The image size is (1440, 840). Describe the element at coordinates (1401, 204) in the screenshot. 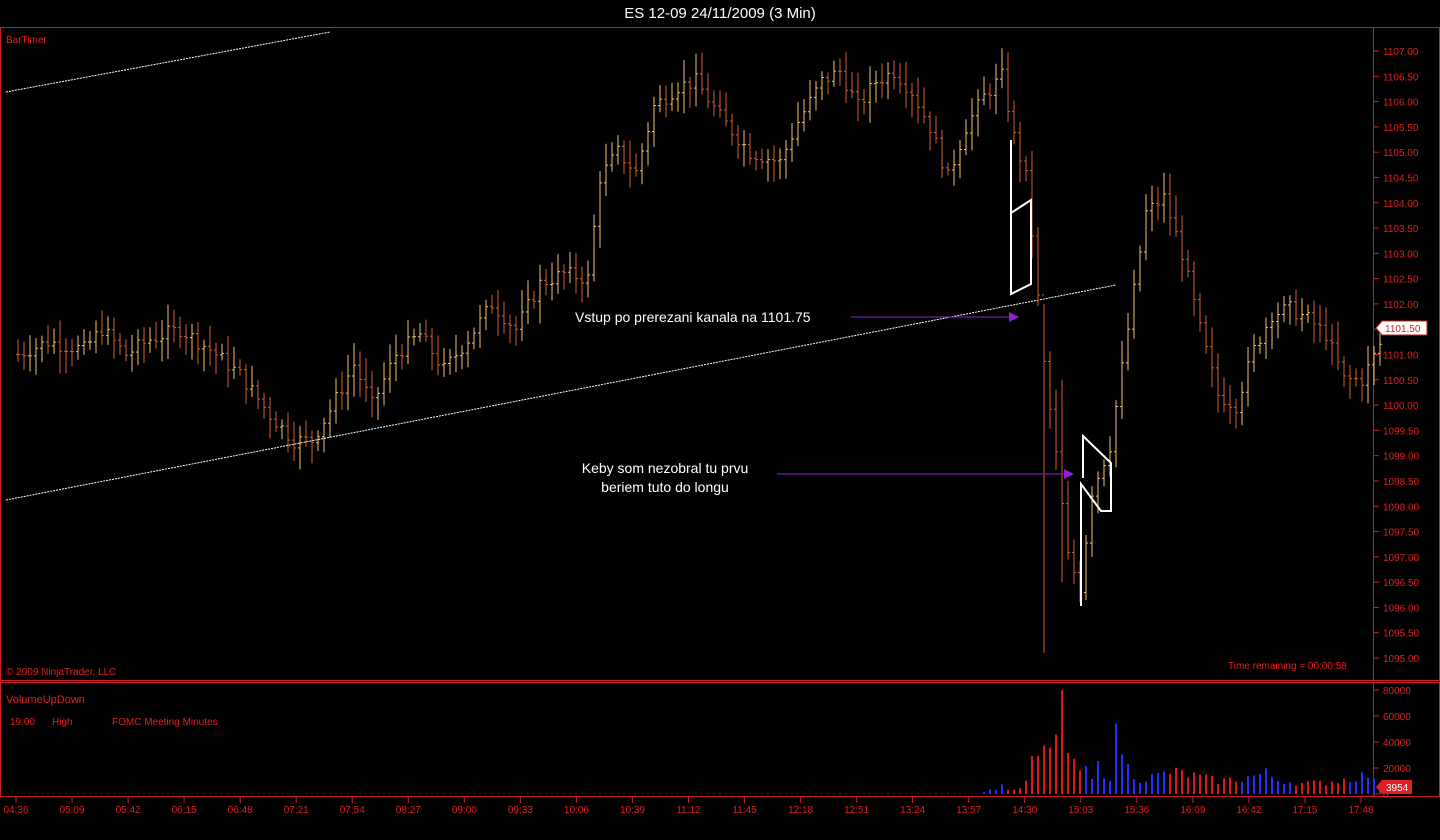

I see `y-tick-label: 1104.00` at that location.